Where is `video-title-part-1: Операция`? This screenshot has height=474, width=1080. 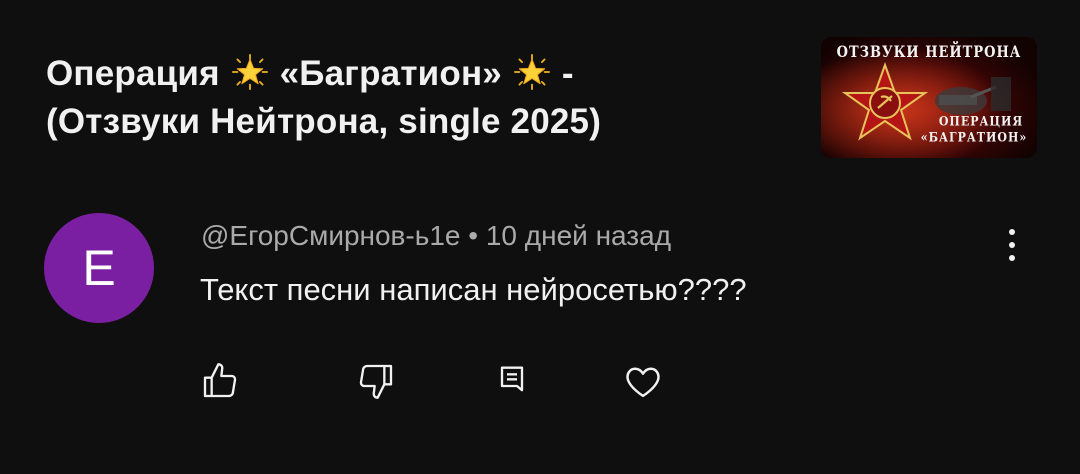 video-title-part-1: Операция is located at coordinates (133, 73).